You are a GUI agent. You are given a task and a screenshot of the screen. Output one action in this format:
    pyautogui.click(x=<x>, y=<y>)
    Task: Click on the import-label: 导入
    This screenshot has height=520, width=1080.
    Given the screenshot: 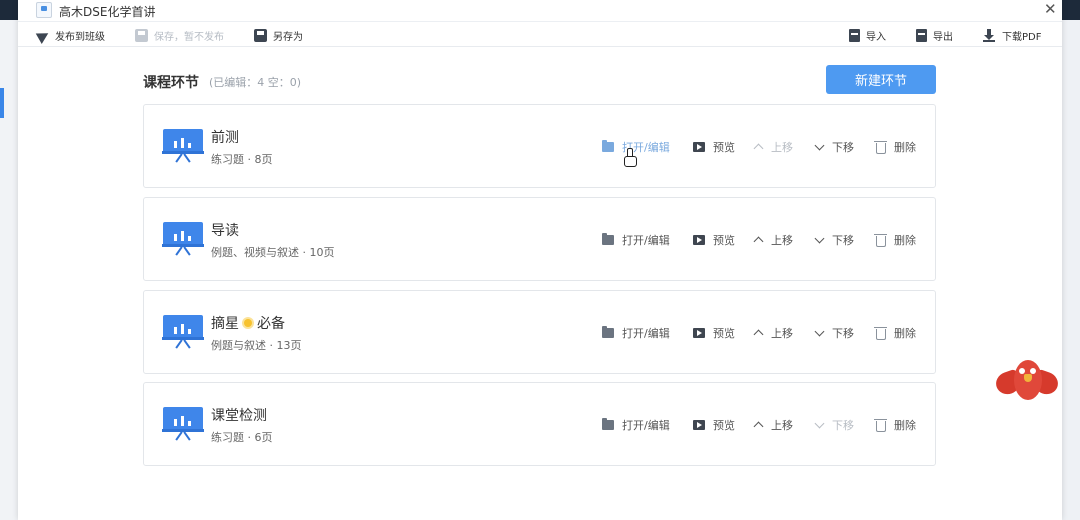 What is the action you would take?
    pyautogui.click(x=876, y=37)
    